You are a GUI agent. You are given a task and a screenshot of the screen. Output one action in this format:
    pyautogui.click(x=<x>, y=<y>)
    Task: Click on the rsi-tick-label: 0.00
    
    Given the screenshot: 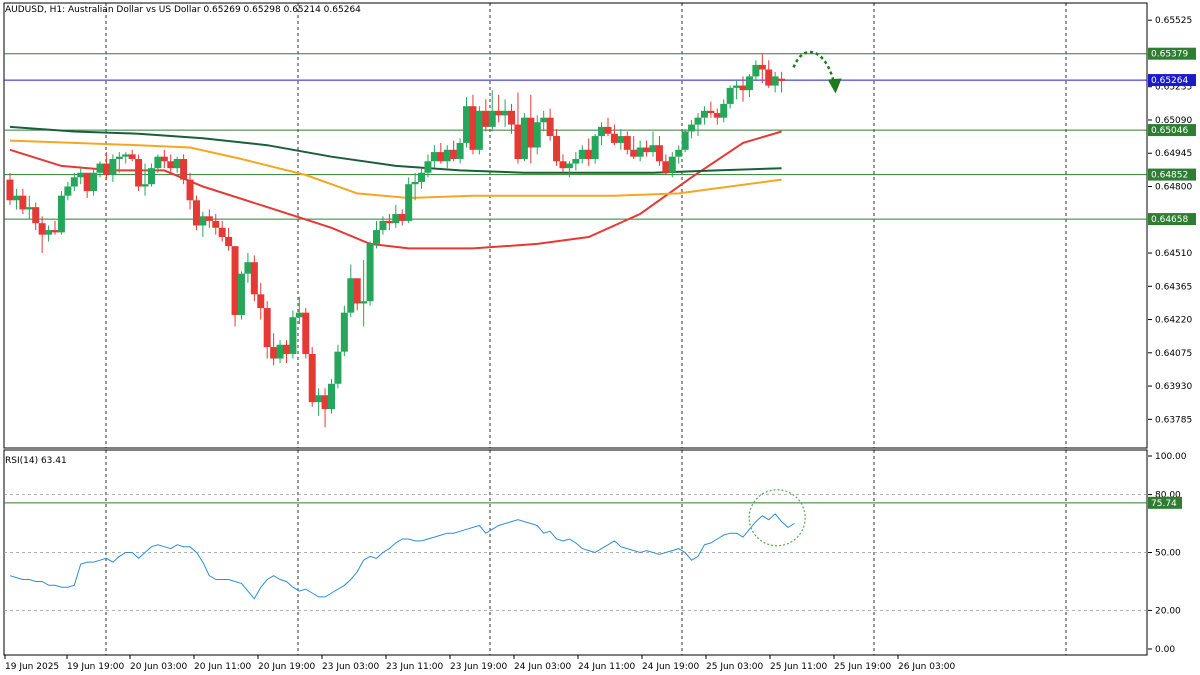 What is the action you would take?
    pyautogui.click(x=1165, y=650)
    